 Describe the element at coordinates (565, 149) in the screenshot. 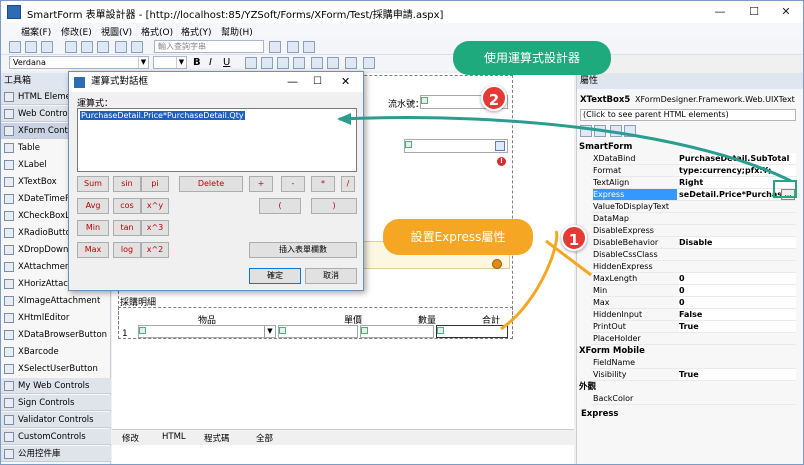

I see `arrow-to-express-button` at that location.